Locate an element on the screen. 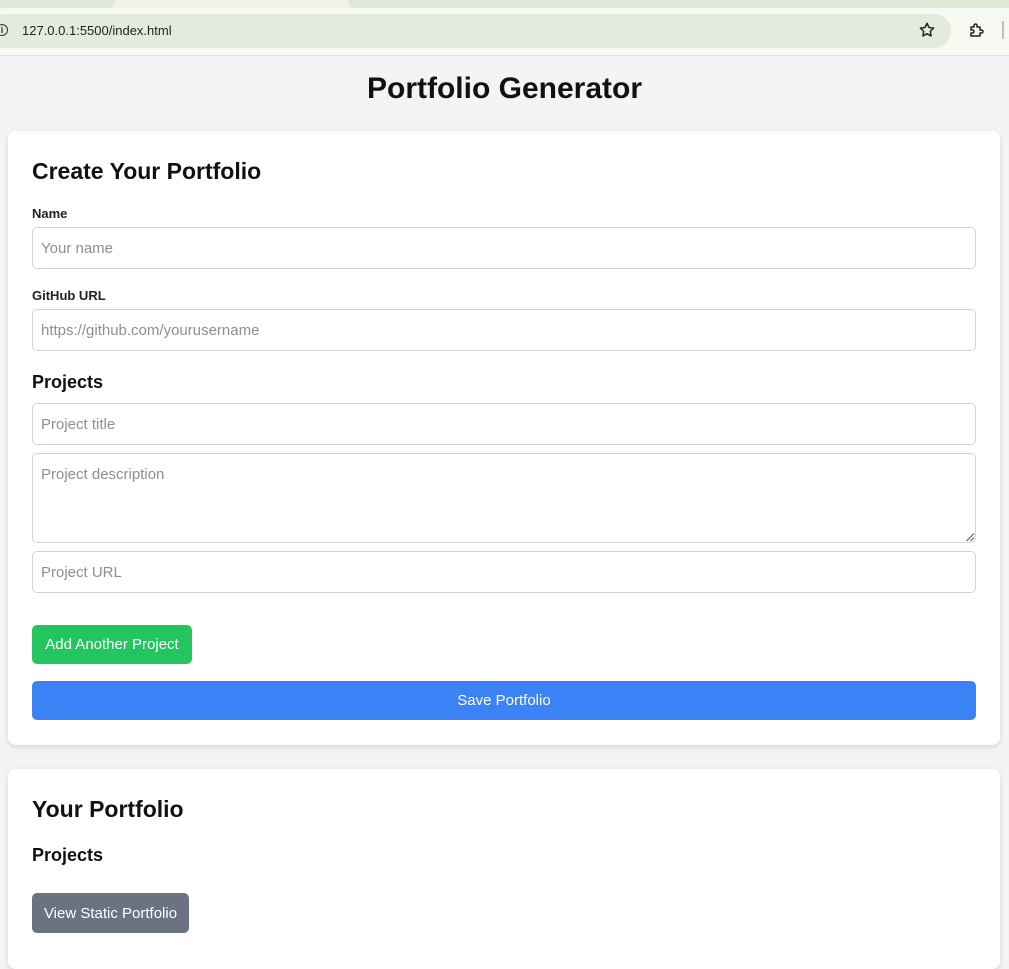  github-url-label: GitHub URL is located at coordinates (69, 295).